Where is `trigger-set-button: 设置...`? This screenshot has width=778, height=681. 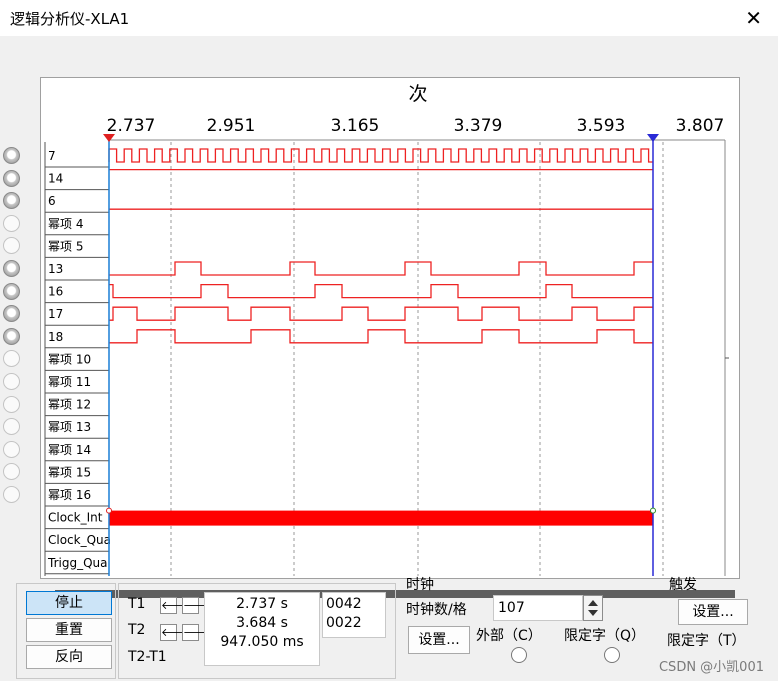
trigger-set-button: 设置... is located at coordinates (713, 612).